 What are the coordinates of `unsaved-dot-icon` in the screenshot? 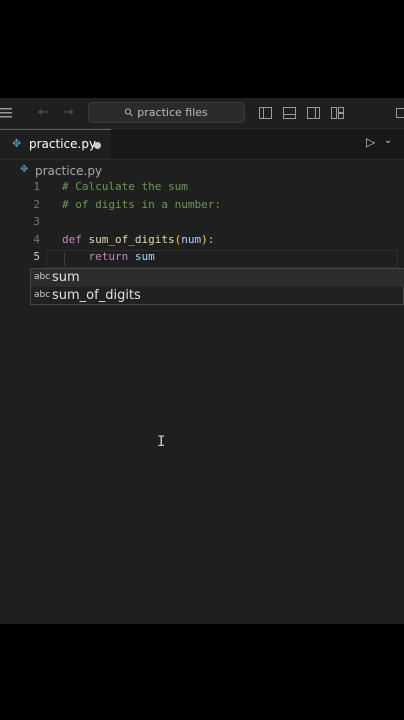 It's located at (97, 145).